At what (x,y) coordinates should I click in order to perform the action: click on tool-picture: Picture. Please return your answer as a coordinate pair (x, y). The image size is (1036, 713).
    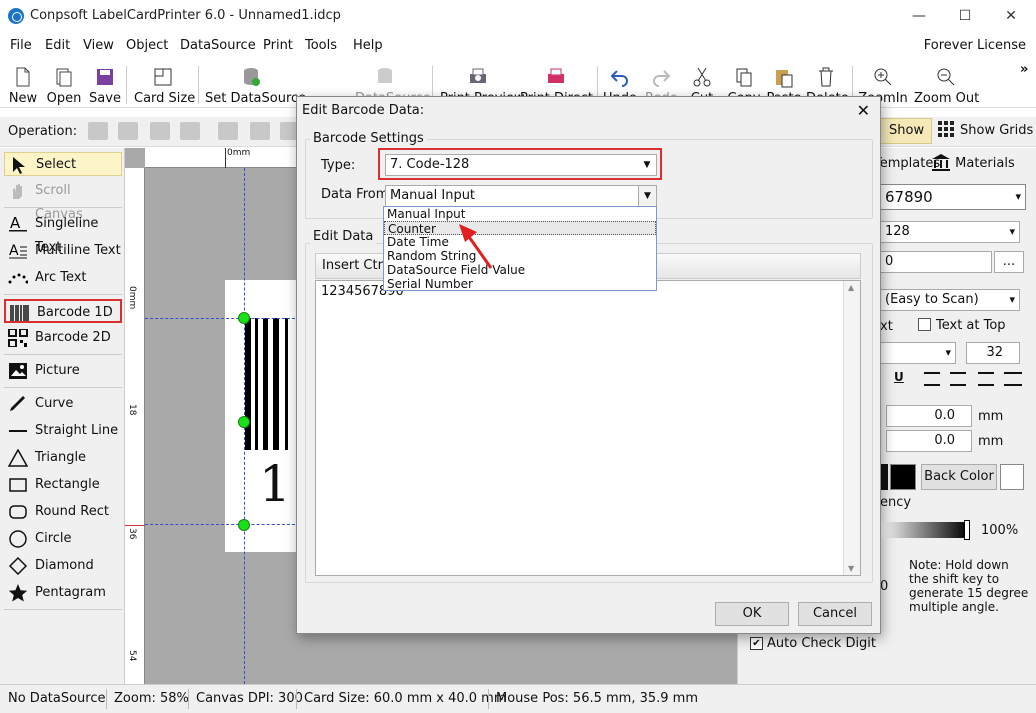
    Looking at the image, I should click on (63, 371).